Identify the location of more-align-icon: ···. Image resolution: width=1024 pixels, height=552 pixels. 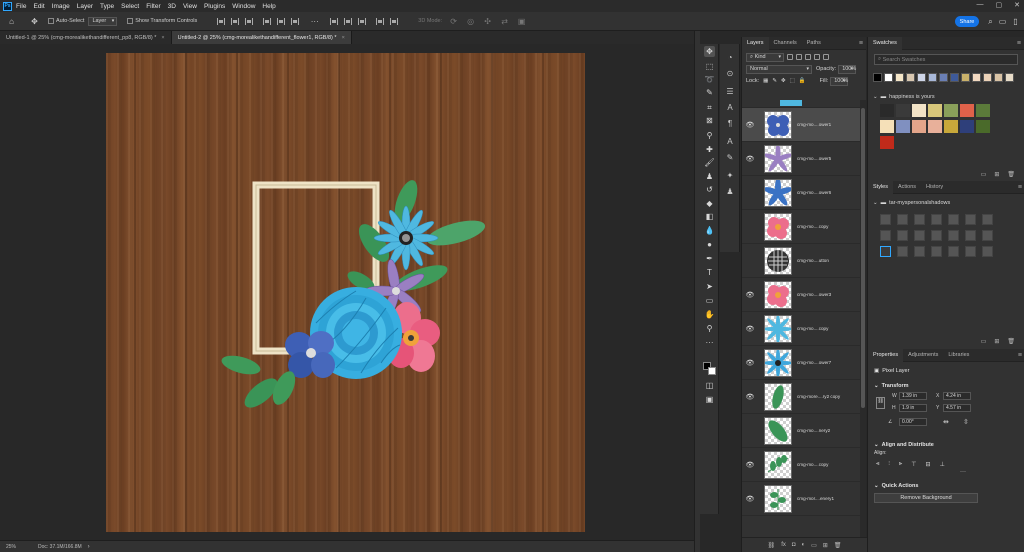
(946, 473).